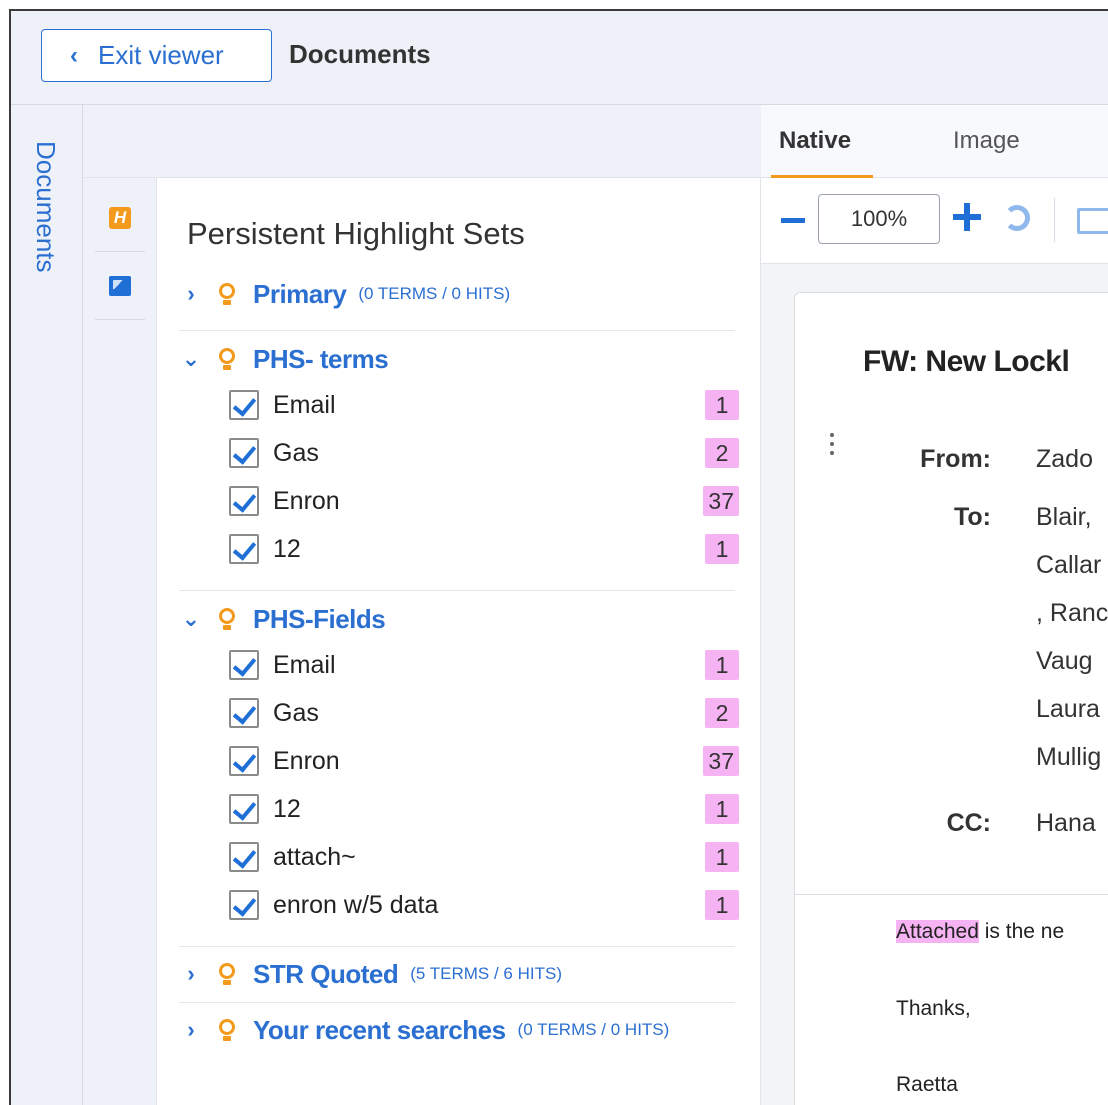 This screenshot has width=1108, height=1105. I want to click on zoom-out-icon, so click(793, 220).